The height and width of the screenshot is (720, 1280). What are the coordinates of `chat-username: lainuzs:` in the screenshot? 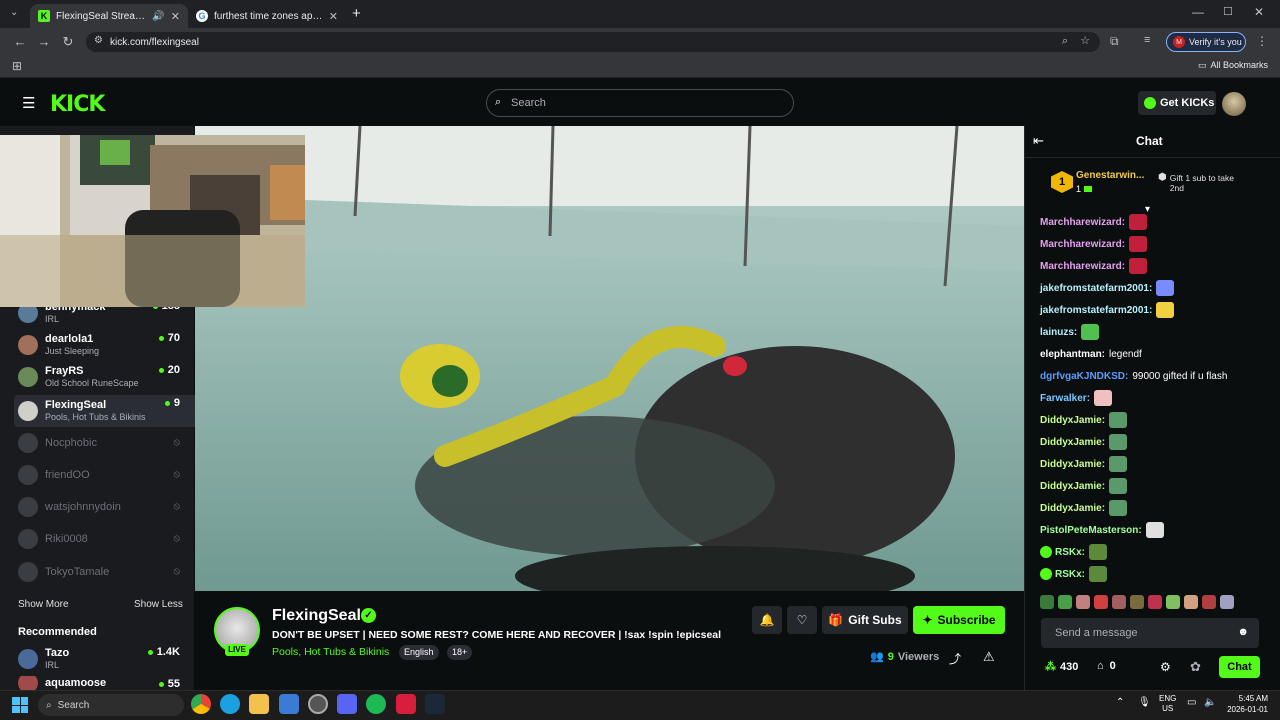 It's located at (1058, 332).